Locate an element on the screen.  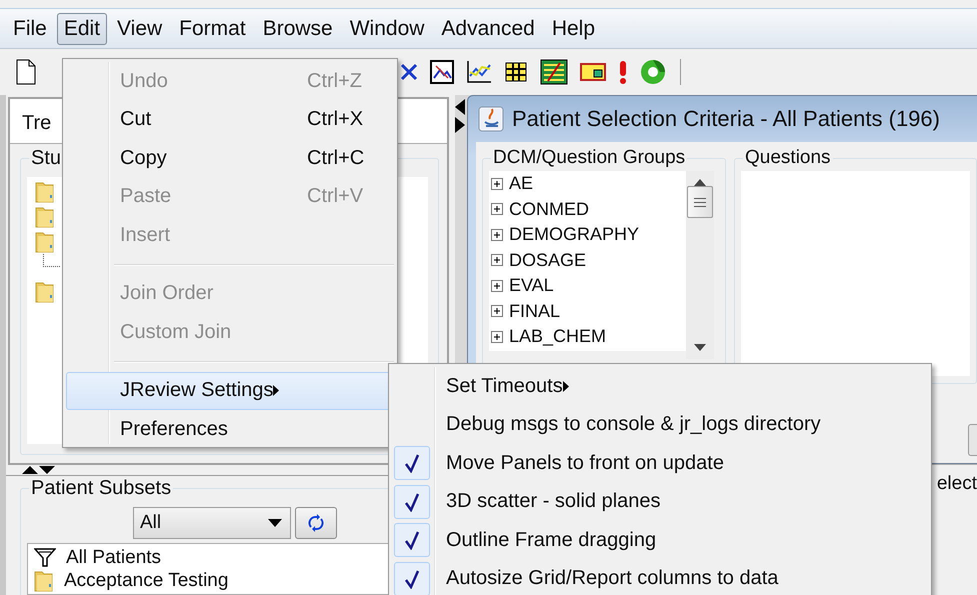
menu-item: Outline Frame dragging is located at coordinates (660, 540).